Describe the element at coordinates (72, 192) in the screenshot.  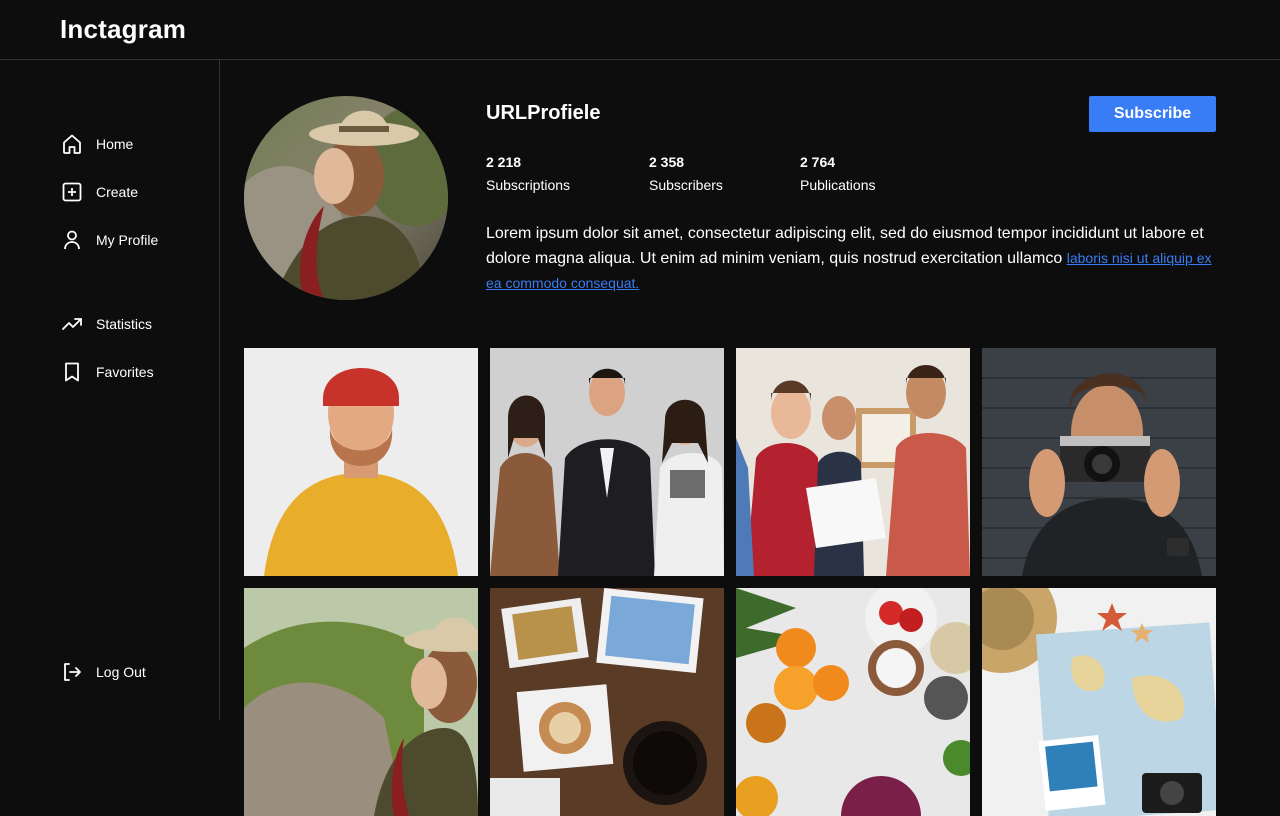
I see `plus-square-icon` at that location.